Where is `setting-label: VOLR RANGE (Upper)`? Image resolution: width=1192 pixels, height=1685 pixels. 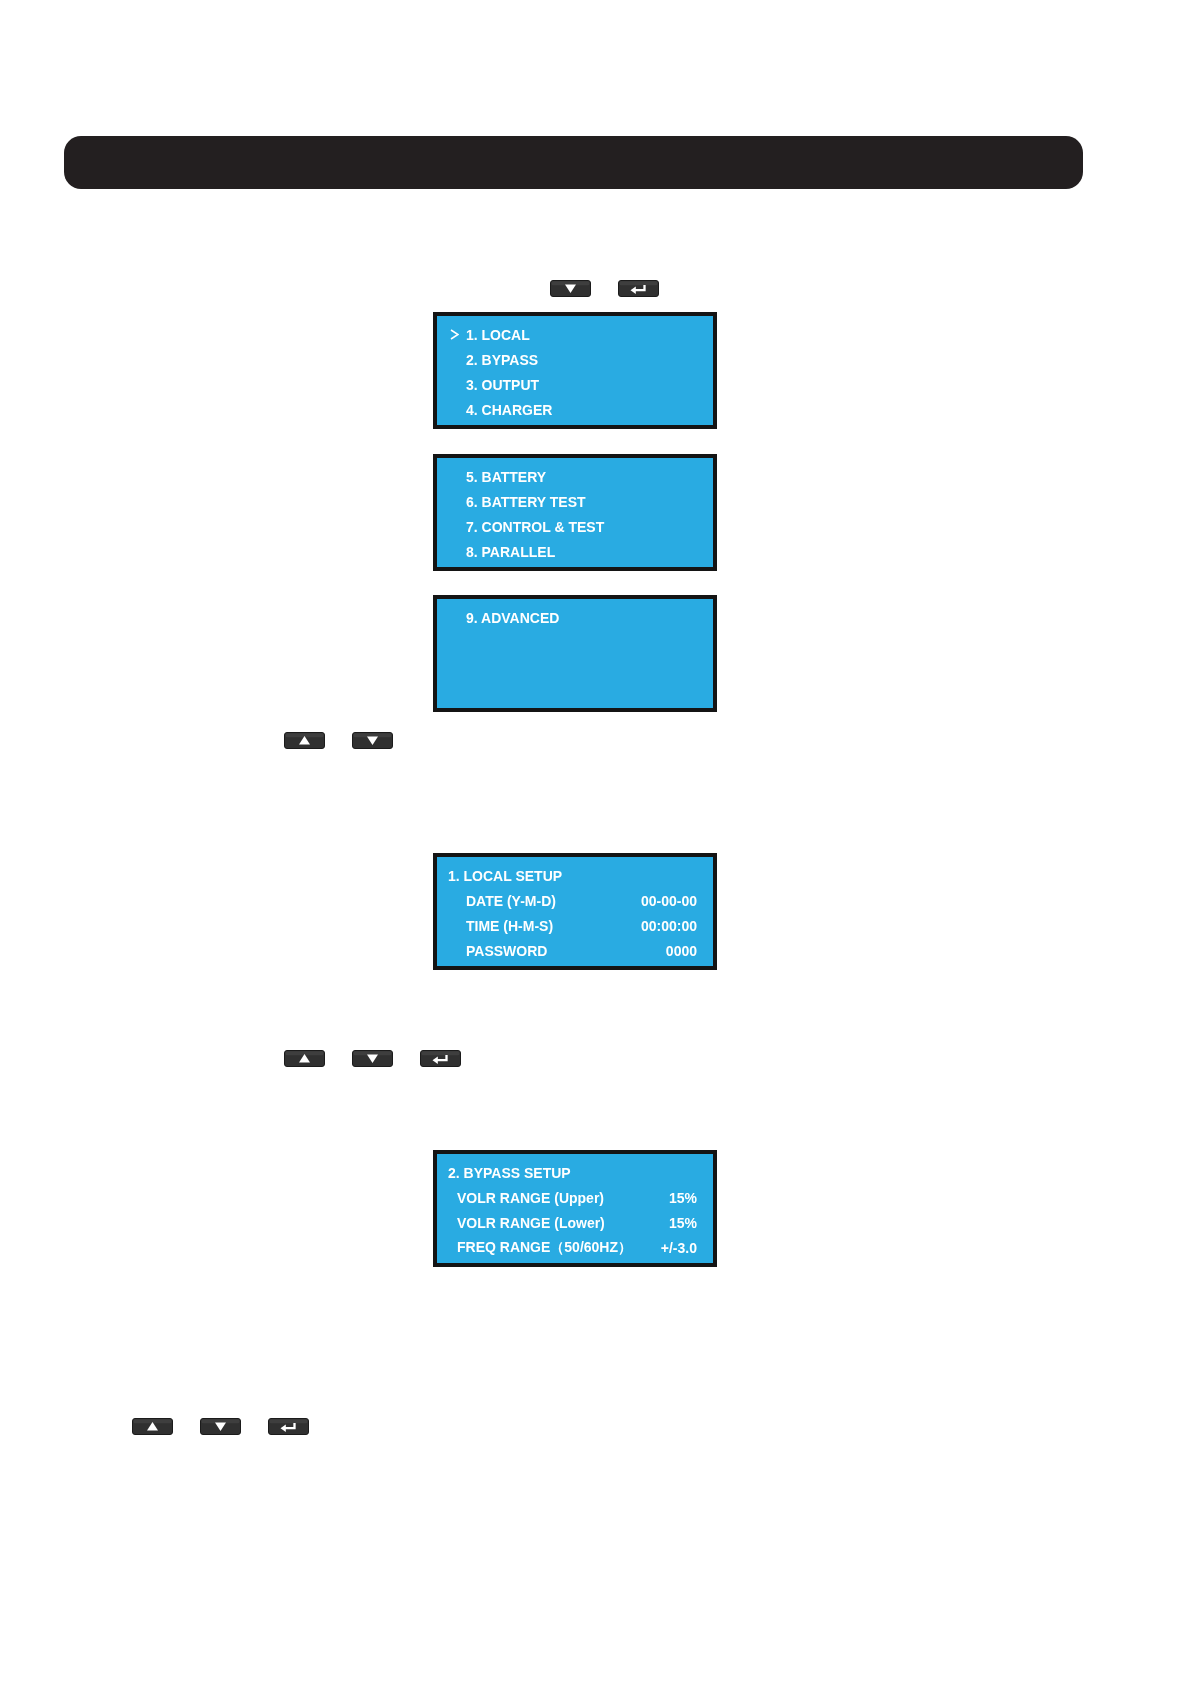
setting-label: VOLR RANGE (Upper) is located at coordinates (530, 1197).